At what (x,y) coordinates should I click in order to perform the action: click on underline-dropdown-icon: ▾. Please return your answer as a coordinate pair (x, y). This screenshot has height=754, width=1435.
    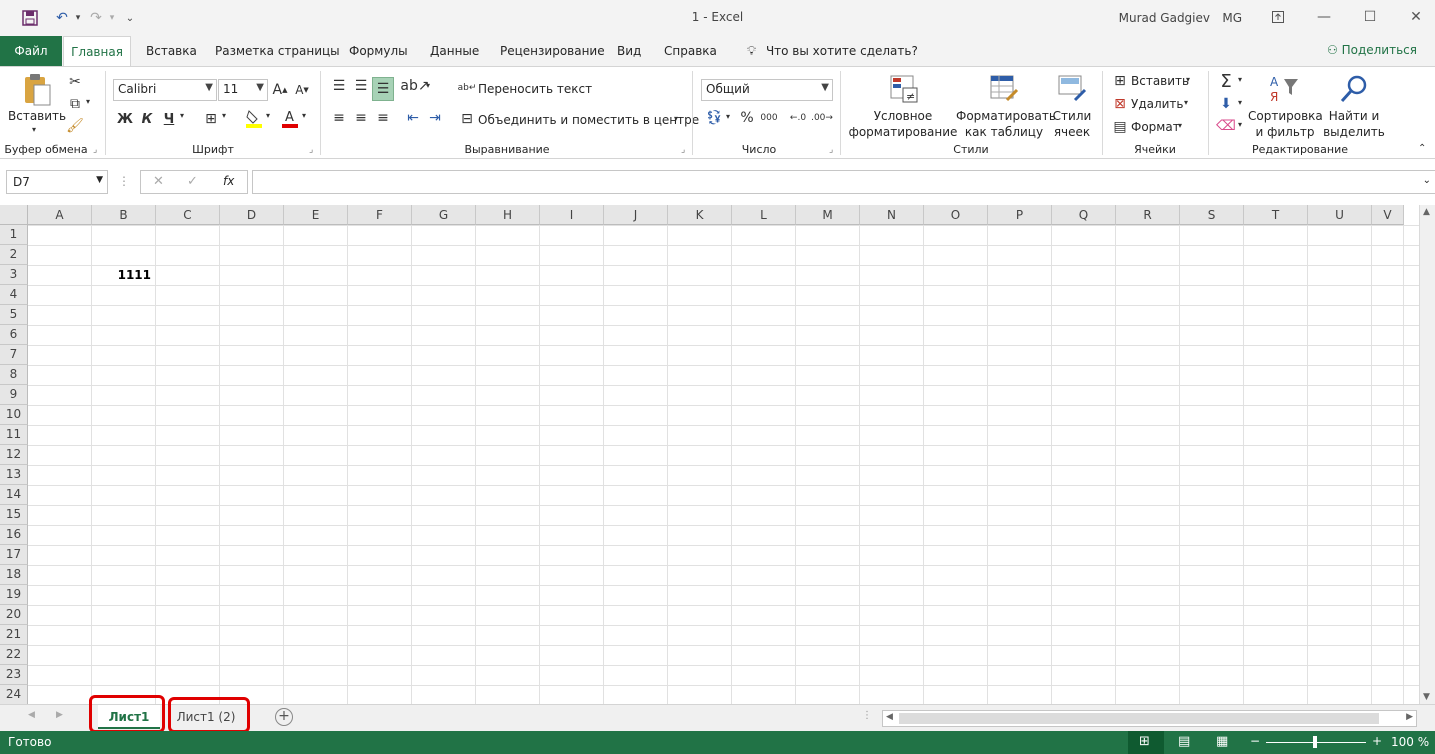
    Looking at the image, I should click on (182, 115).